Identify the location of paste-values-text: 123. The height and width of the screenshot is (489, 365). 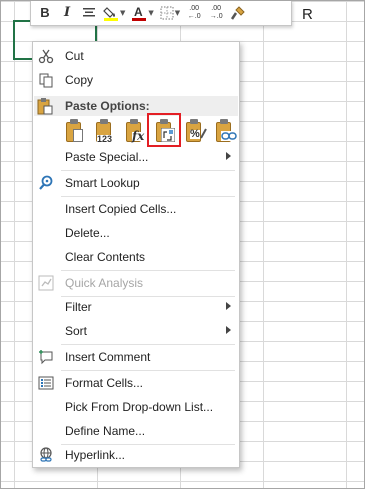
(105, 139).